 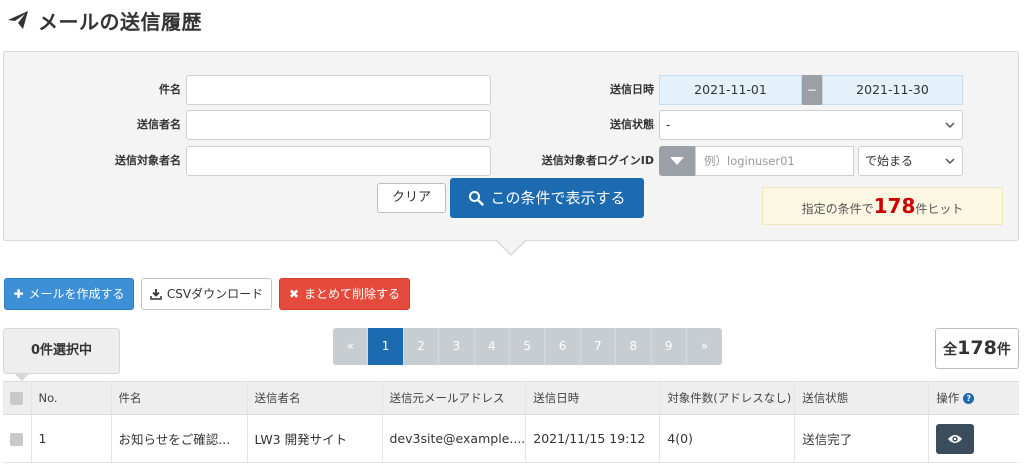 I want to click on date-label: 送信日時, so click(x=632, y=89).